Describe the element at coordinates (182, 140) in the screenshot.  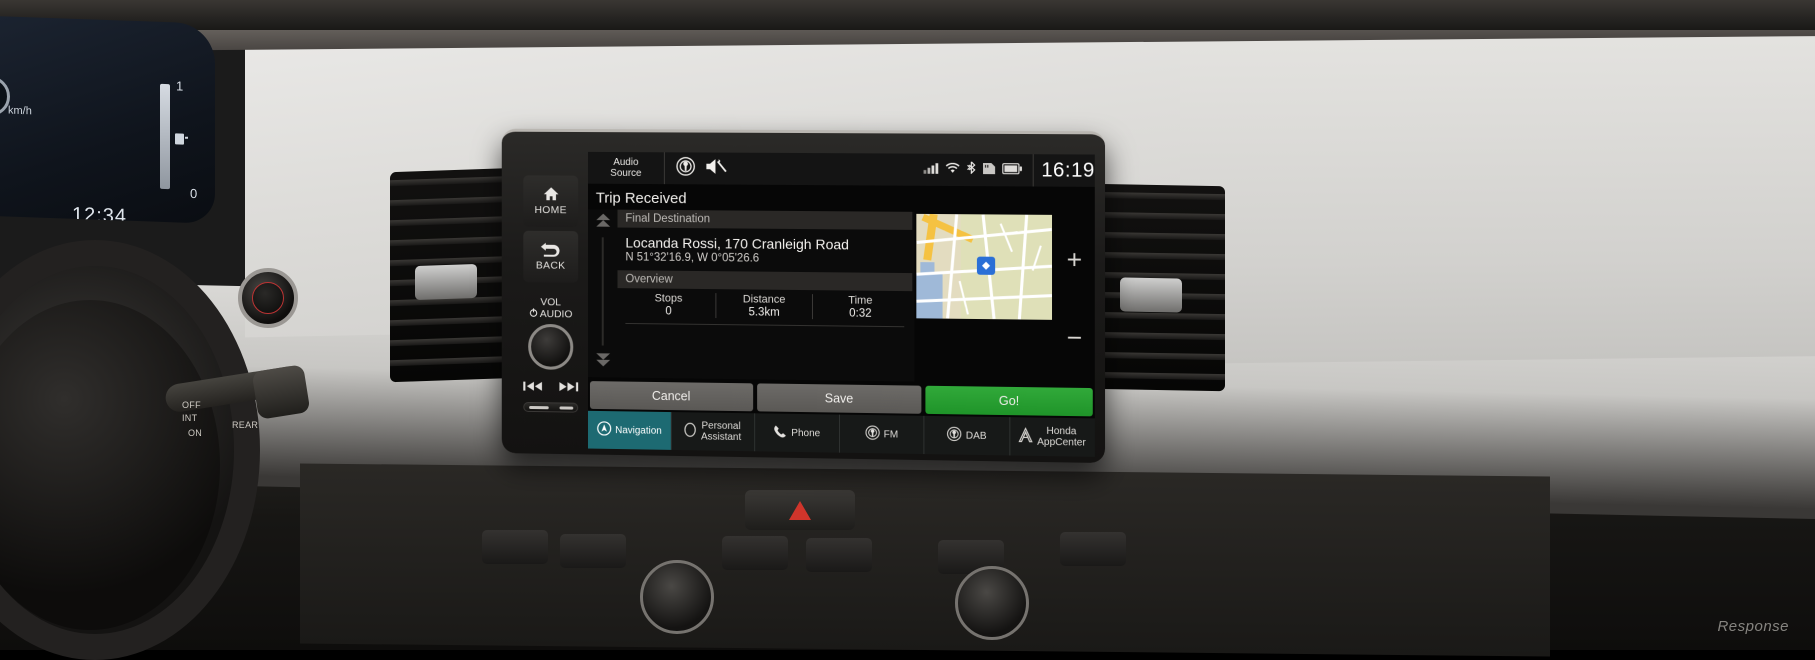
I see `fuel-pump-icon` at that location.